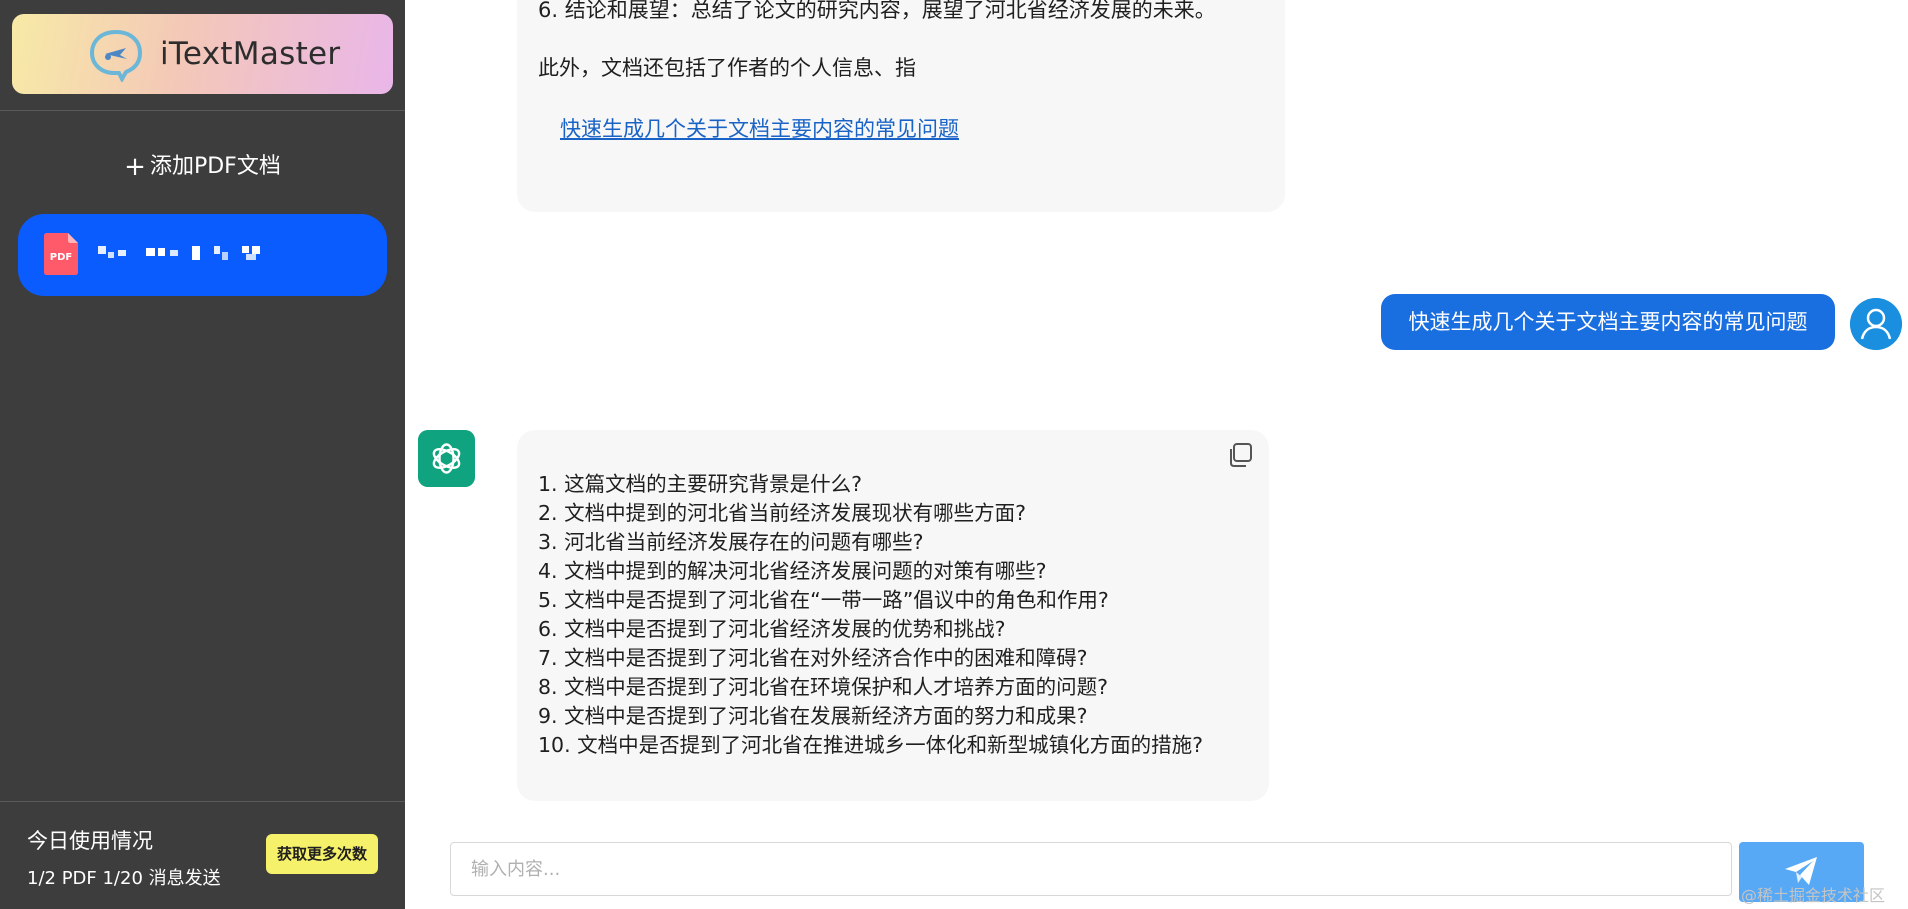 The height and width of the screenshot is (909, 1908). I want to click on plus-icon: +, so click(135, 167).